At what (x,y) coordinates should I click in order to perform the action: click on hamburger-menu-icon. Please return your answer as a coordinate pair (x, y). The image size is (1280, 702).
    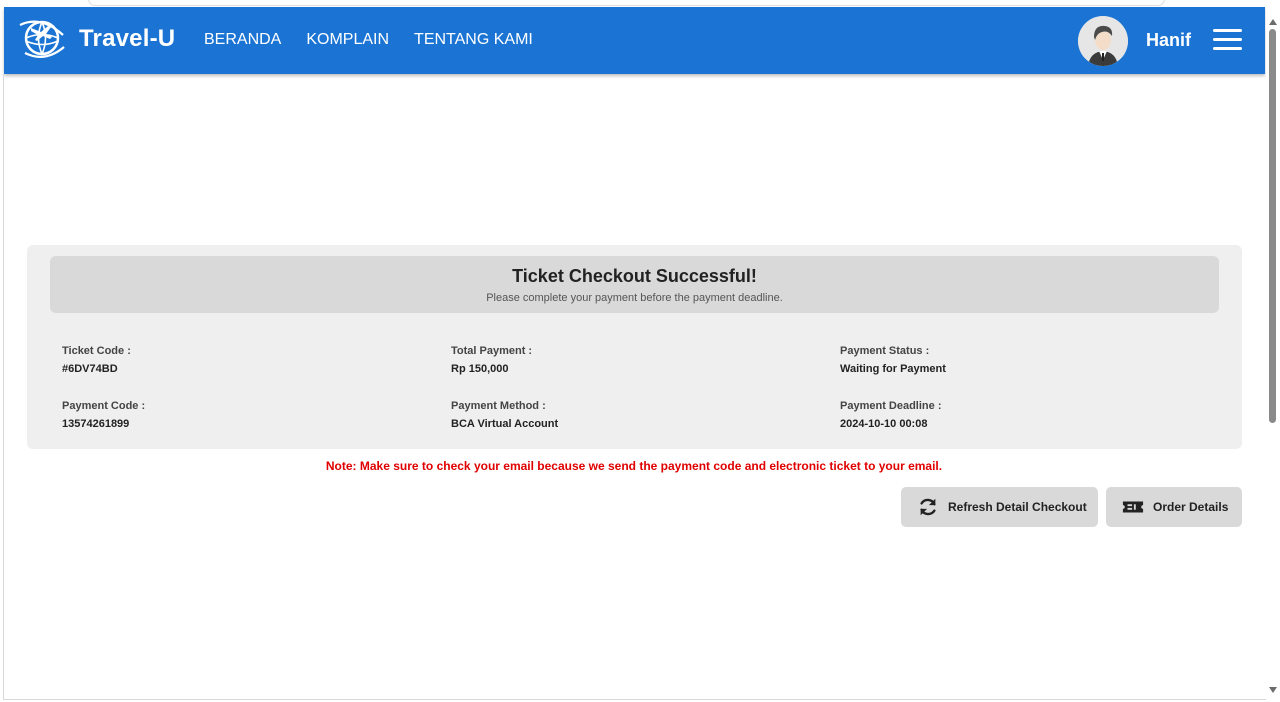
    Looking at the image, I should click on (1227, 40).